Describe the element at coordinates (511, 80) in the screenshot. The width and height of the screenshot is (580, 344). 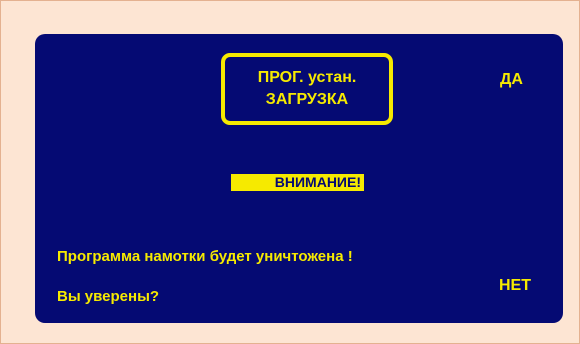
I see `yes-button: ДА` at that location.